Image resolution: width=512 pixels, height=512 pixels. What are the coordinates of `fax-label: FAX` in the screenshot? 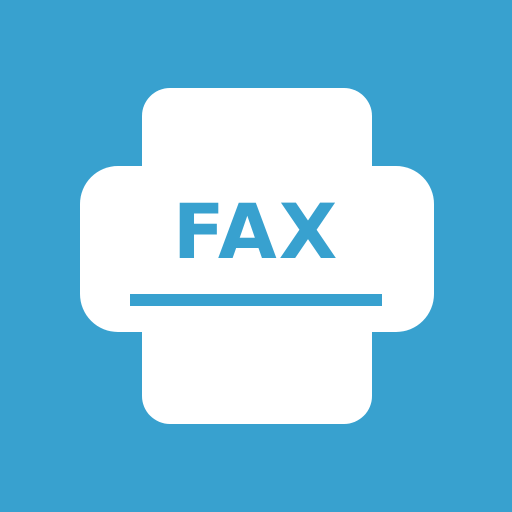 It's located at (256, 231).